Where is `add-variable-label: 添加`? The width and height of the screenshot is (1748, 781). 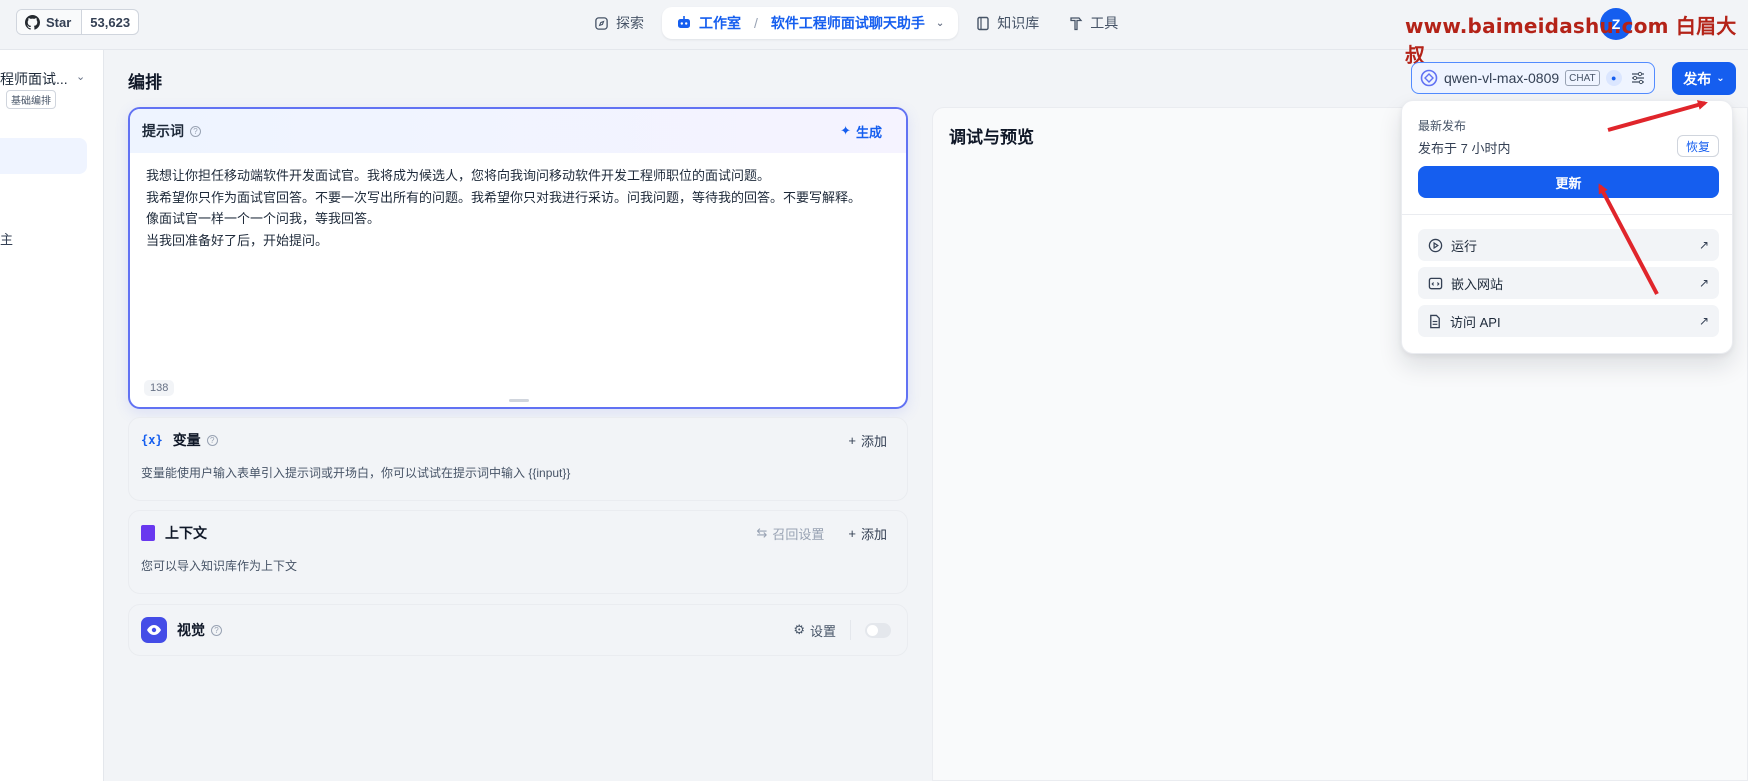
add-variable-label: 添加 is located at coordinates (873, 441).